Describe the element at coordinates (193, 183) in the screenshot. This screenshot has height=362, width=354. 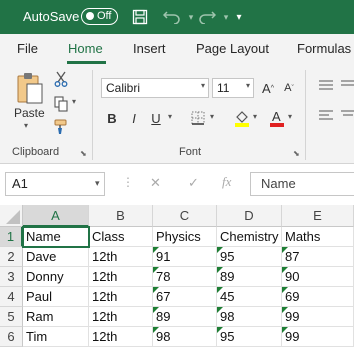
I see `enter-icon: ✓` at that location.